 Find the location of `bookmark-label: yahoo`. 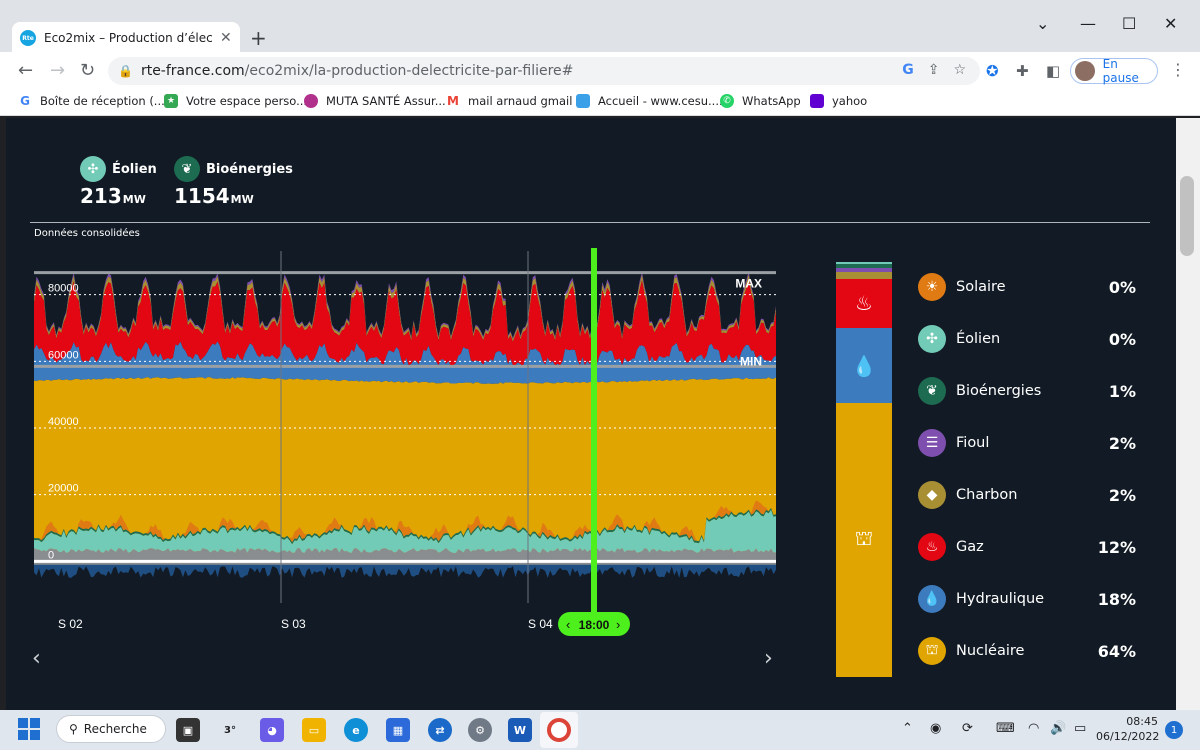

bookmark-label: yahoo is located at coordinates (850, 101).